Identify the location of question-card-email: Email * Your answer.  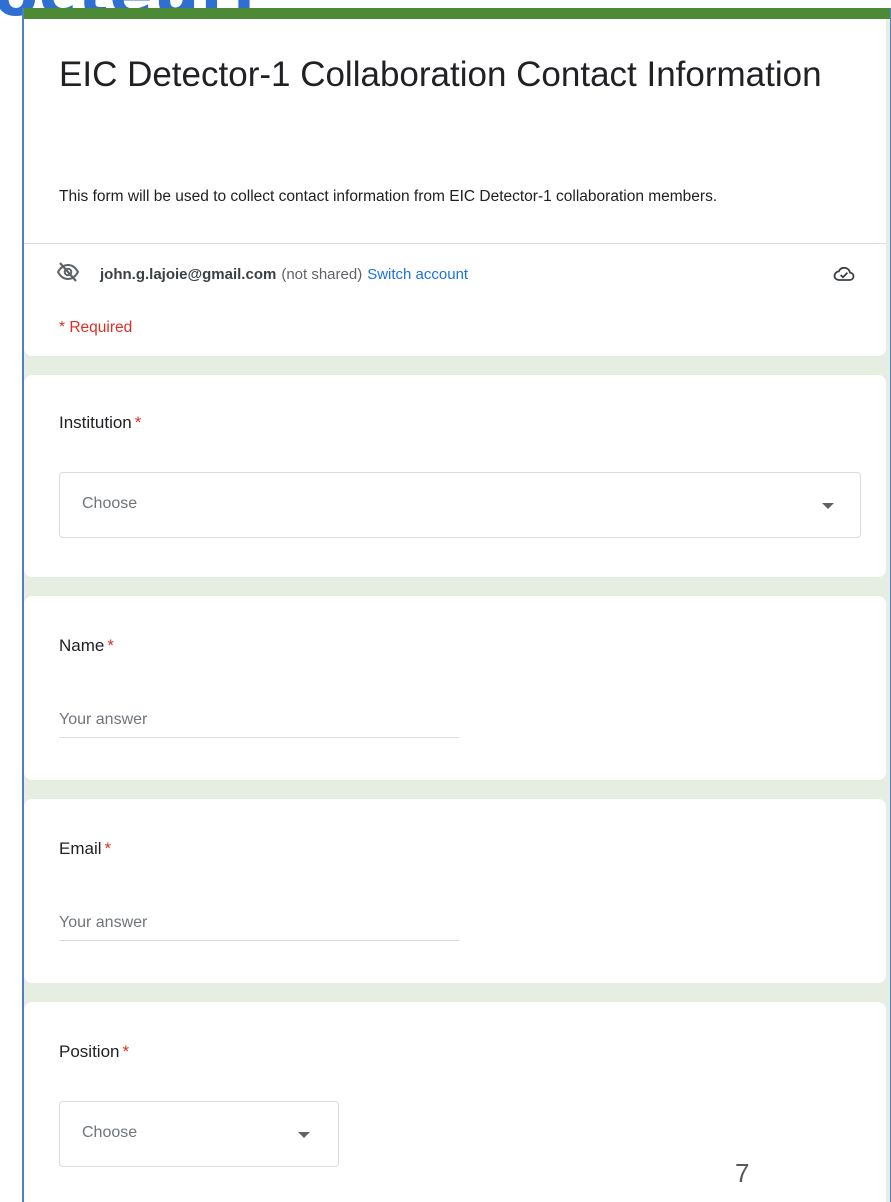
(455, 891).